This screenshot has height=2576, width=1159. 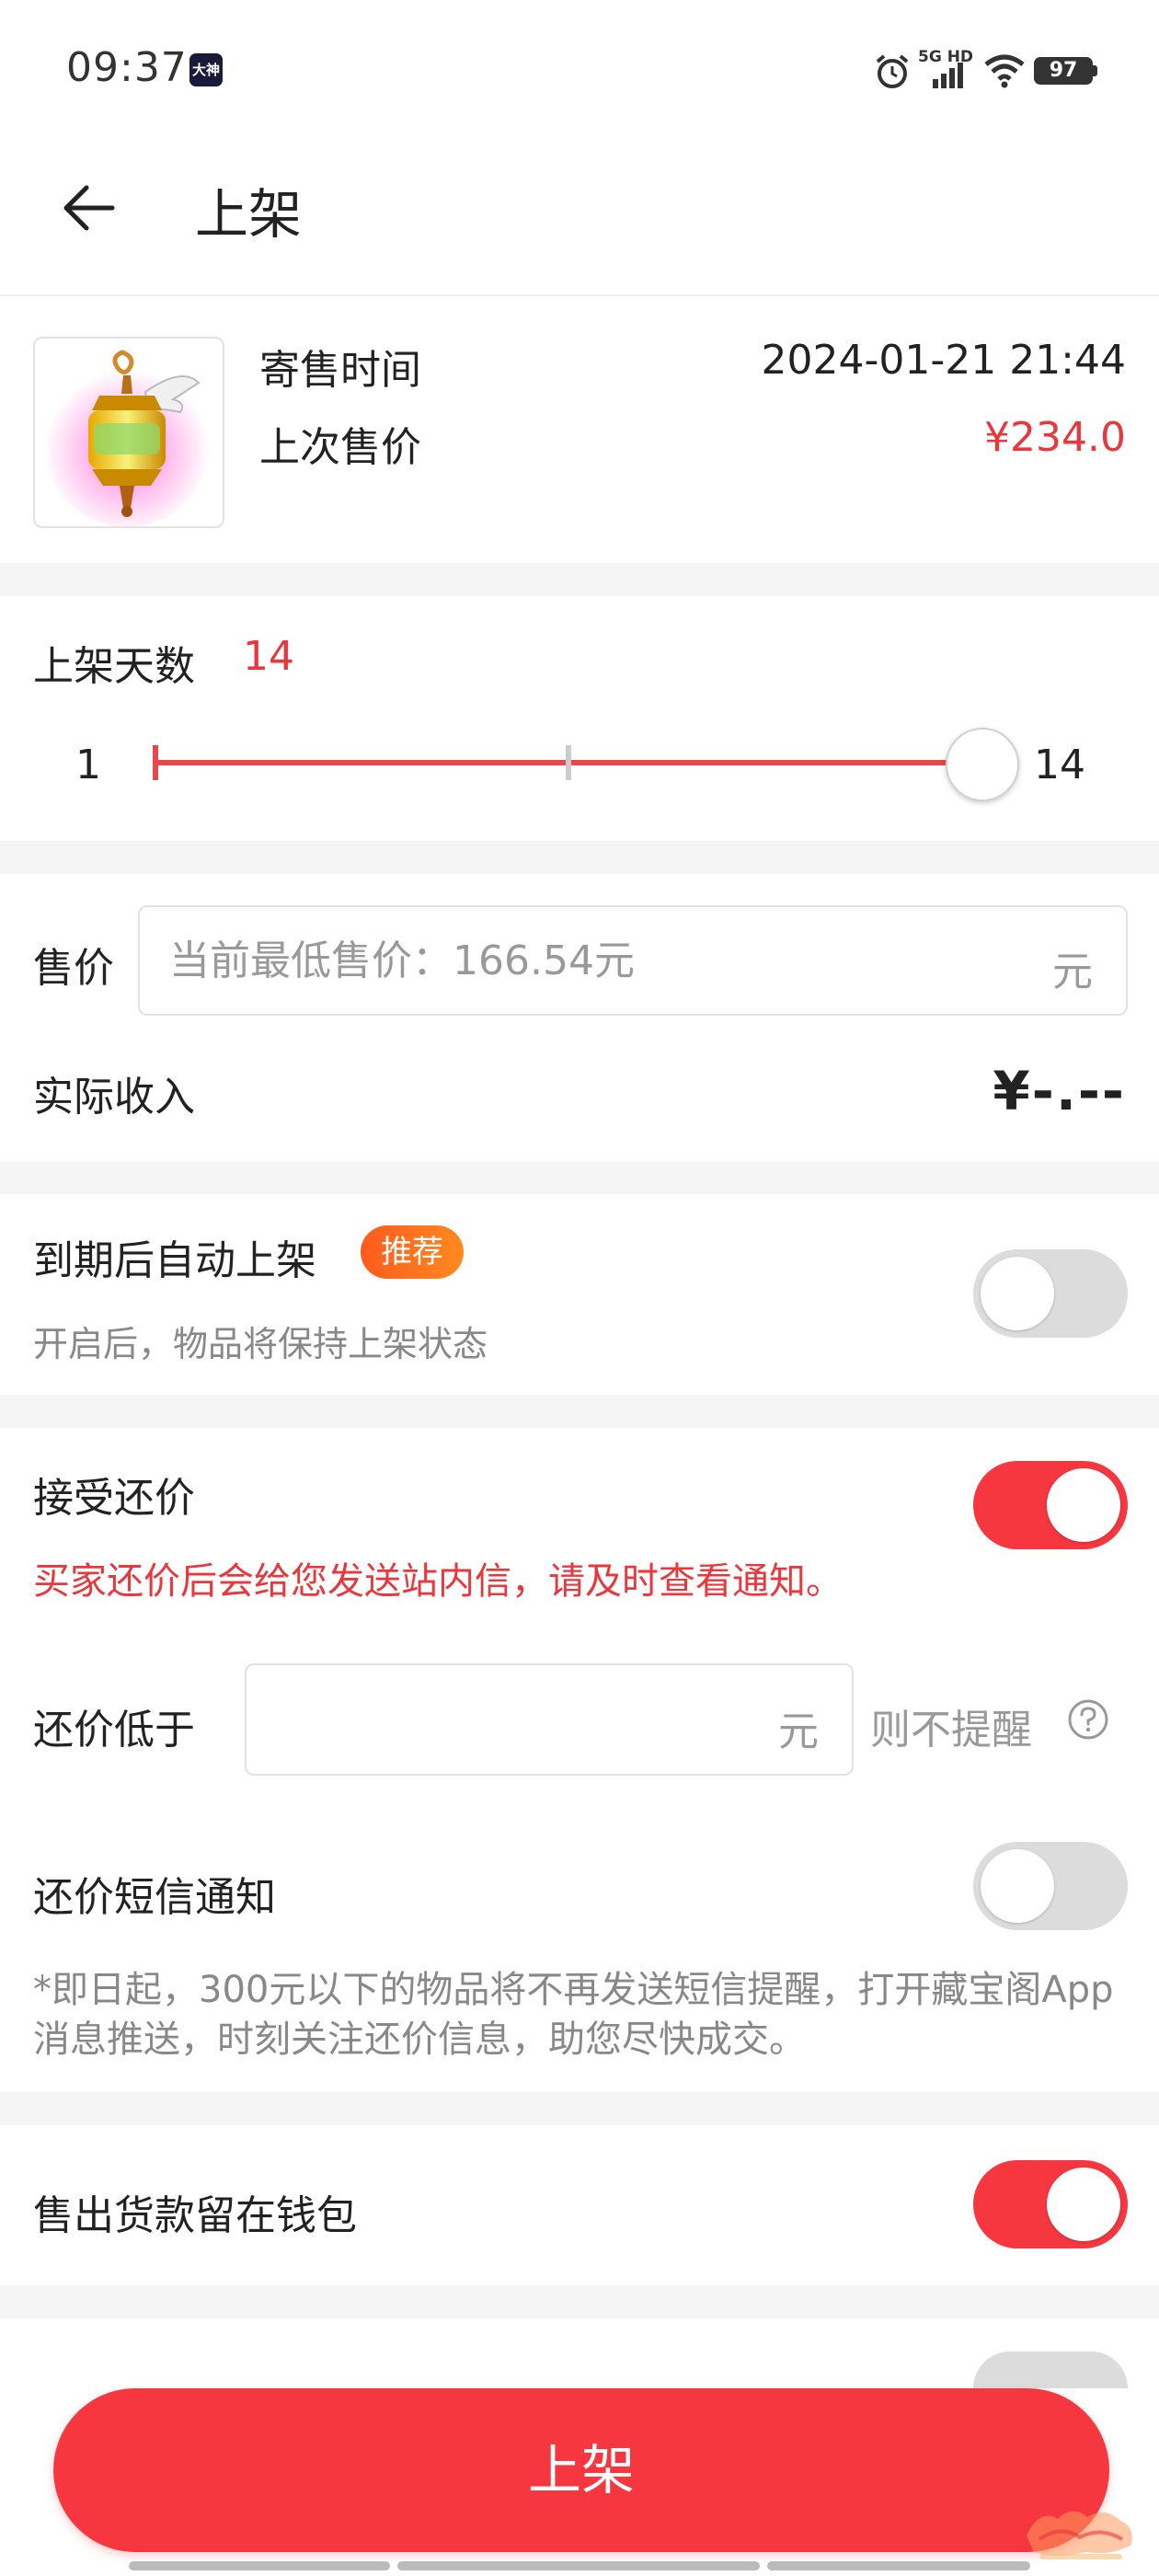 I want to click on sms-notice-label: 还价短信通知, so click(x=154, y=1897).